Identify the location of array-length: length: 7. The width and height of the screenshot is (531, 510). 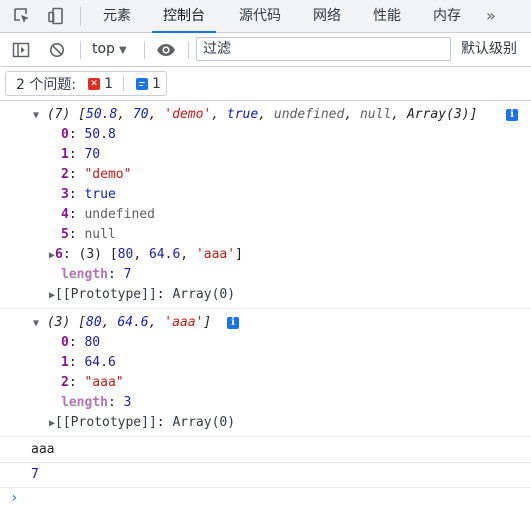
(96, 274).